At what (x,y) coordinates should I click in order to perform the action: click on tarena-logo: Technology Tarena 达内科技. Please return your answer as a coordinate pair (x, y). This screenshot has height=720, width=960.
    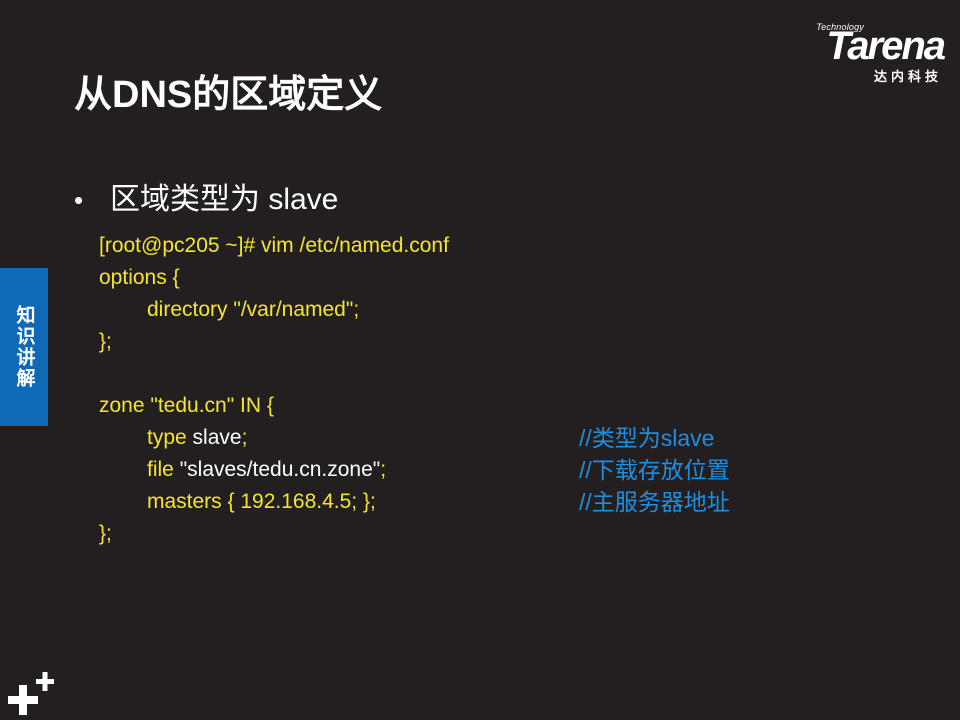
    Looking at the image, I should click on (861, 53).